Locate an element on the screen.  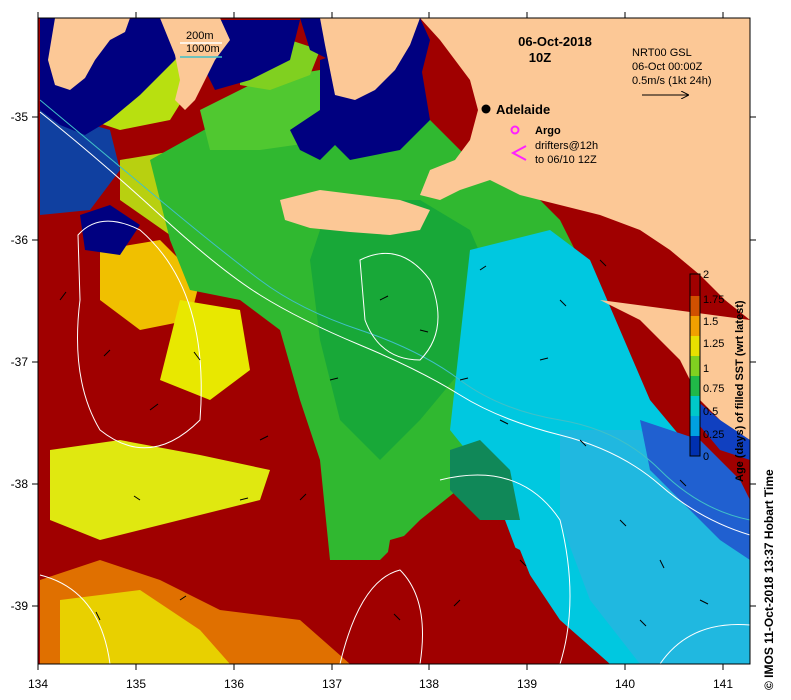
map-date: 06-Oct-2018 is located at coordinates (555, 41).